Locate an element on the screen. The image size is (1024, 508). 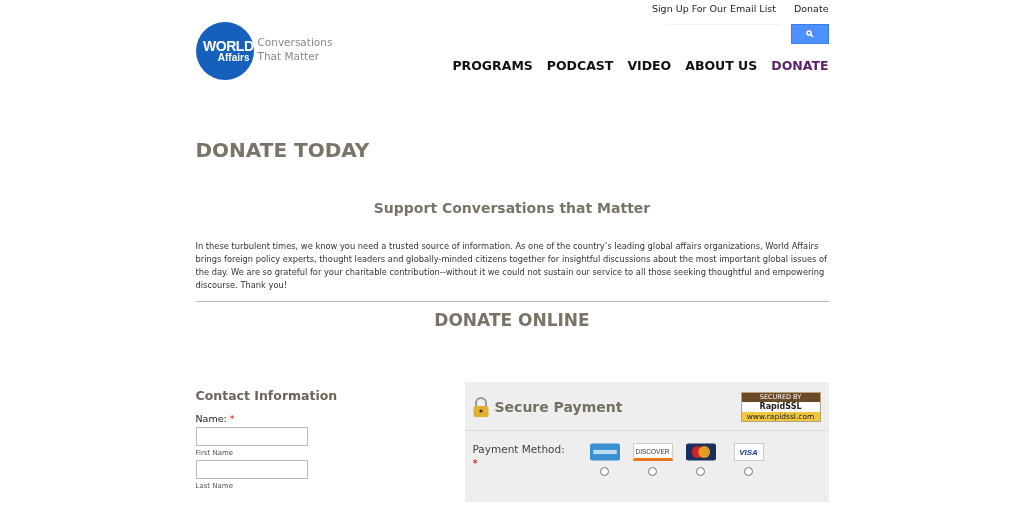
logo-tagline: That Matter is located at coordinates (288, 56).